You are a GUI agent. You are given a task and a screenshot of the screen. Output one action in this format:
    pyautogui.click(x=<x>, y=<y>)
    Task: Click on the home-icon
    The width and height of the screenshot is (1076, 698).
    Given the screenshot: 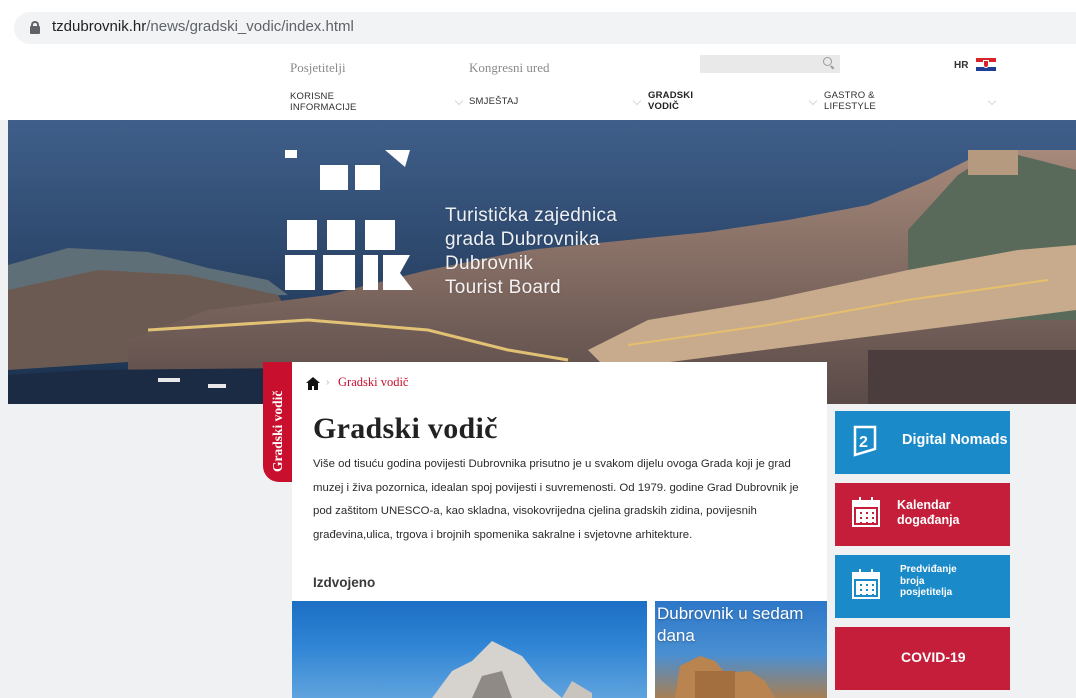 What is the action you would take?
    pyautogui.click(x=313, y=383)
    